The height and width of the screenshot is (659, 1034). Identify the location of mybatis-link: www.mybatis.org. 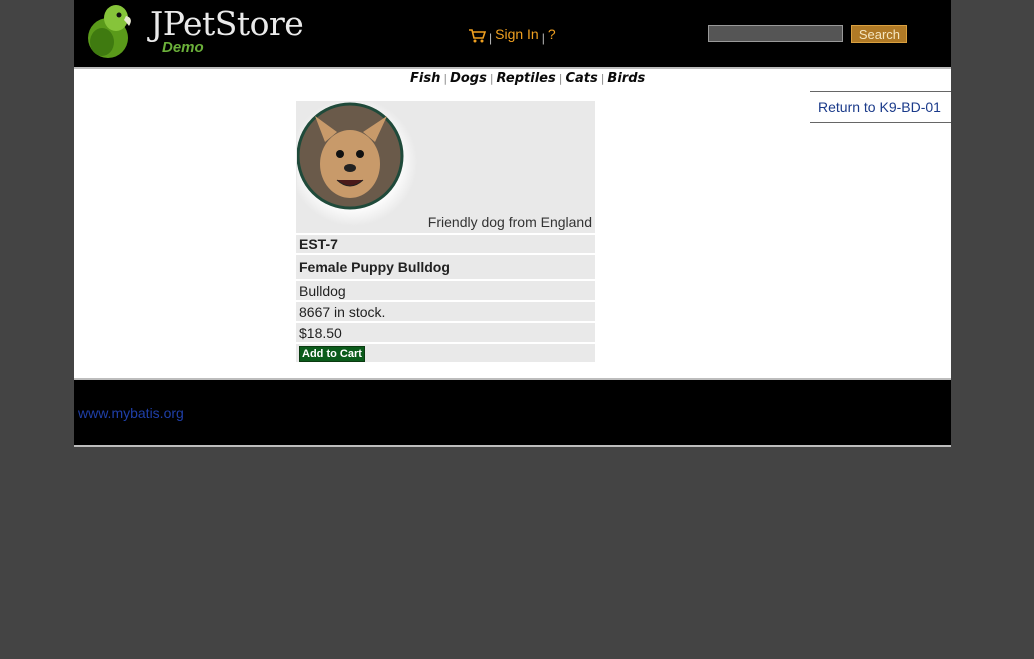
(131, 413).